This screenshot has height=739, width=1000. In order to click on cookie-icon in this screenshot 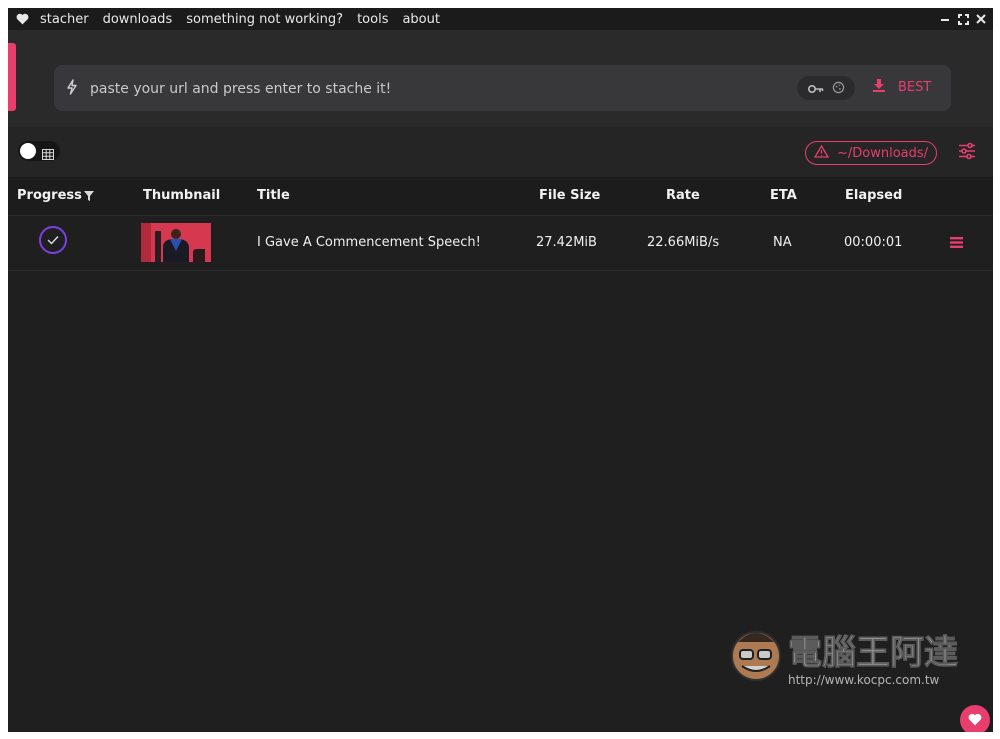, I will do `click(838, 88)`.